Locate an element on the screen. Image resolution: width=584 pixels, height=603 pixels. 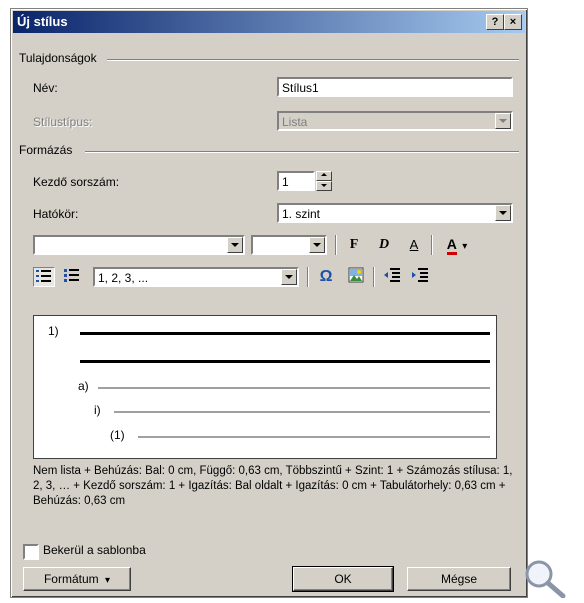
omega-symbol-icon: Ω is located at coordinates (326, 276).